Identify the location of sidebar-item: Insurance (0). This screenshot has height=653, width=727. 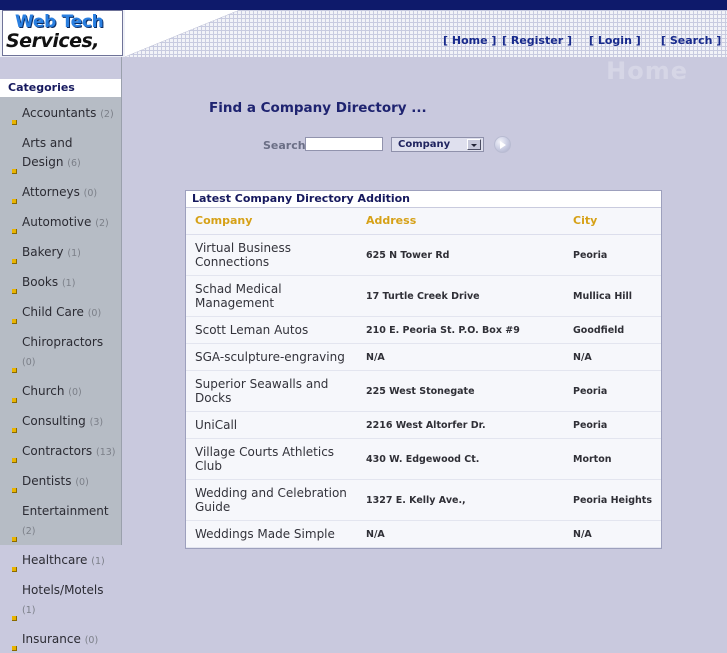
(60, 638).